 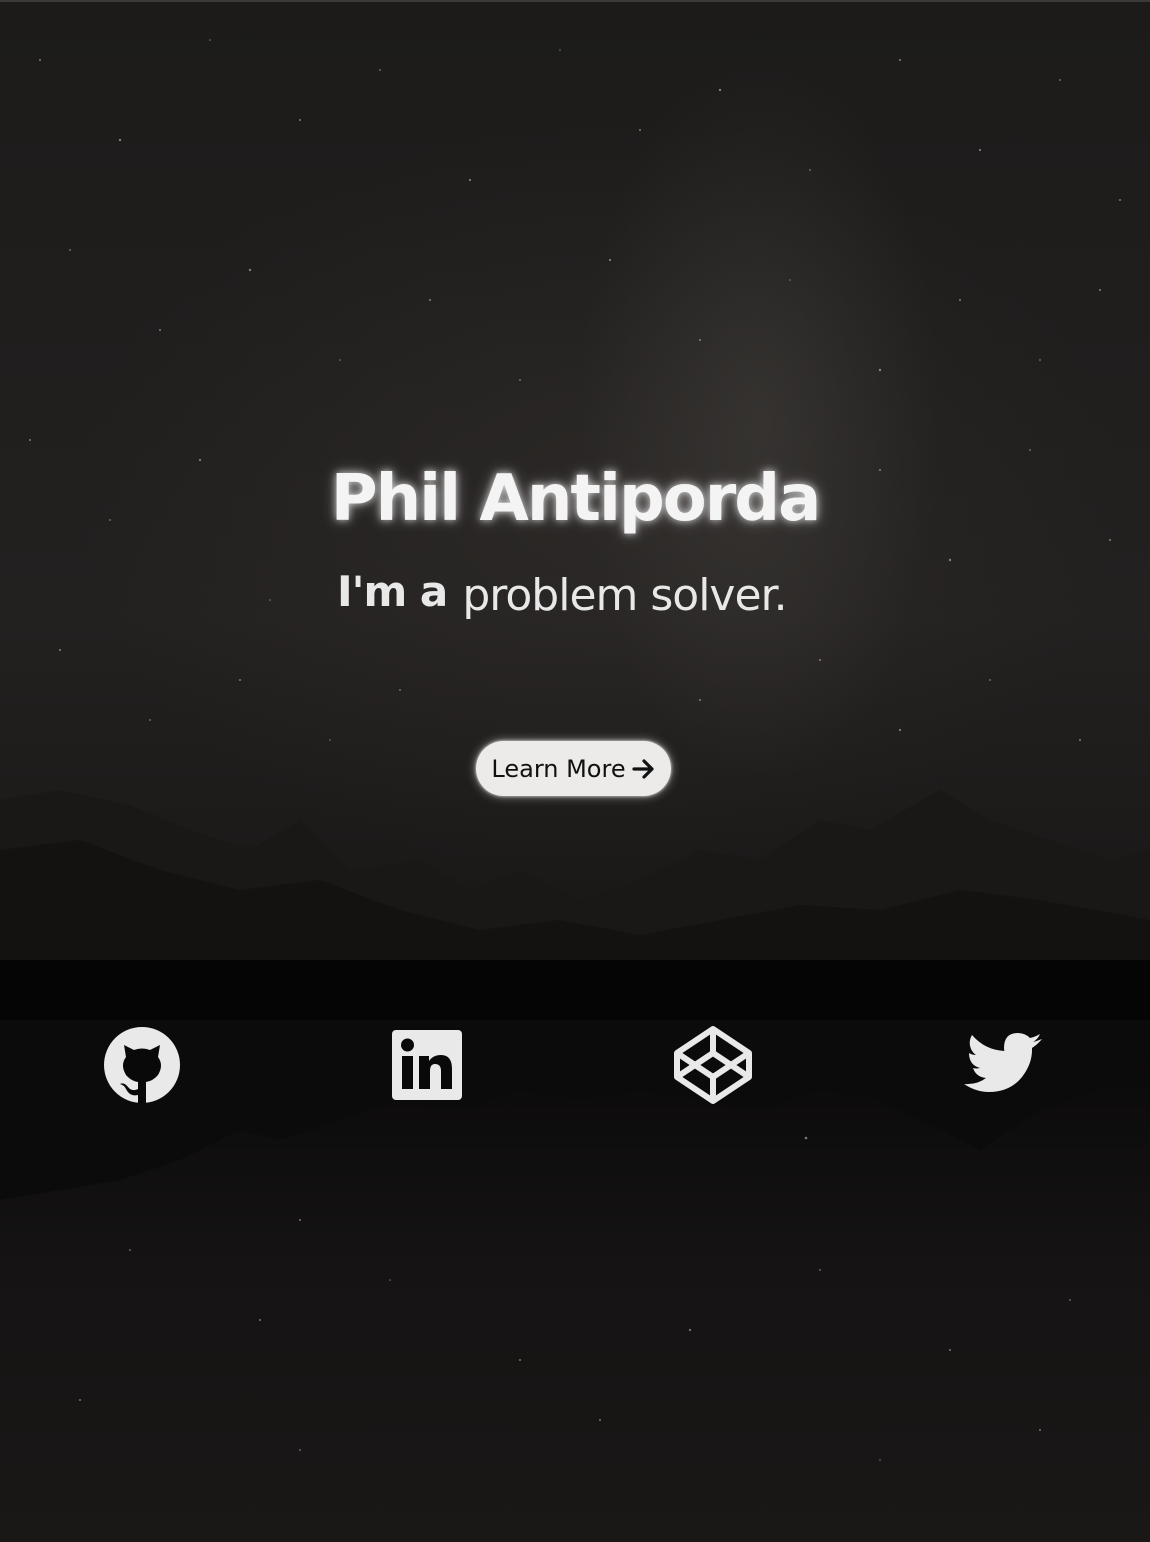 I want to click on linkedin-icon, so click(x=427, y=1065).